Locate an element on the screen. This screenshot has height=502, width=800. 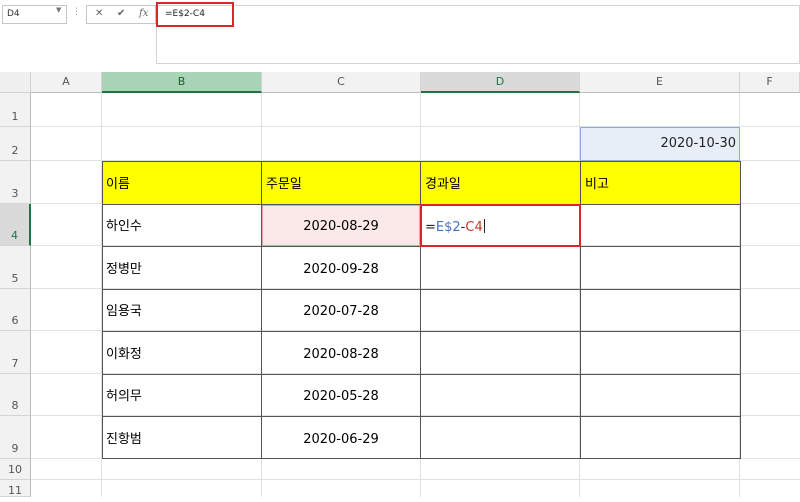
header-order-date-cell: 주문일 is located at coordinates (341, 182).